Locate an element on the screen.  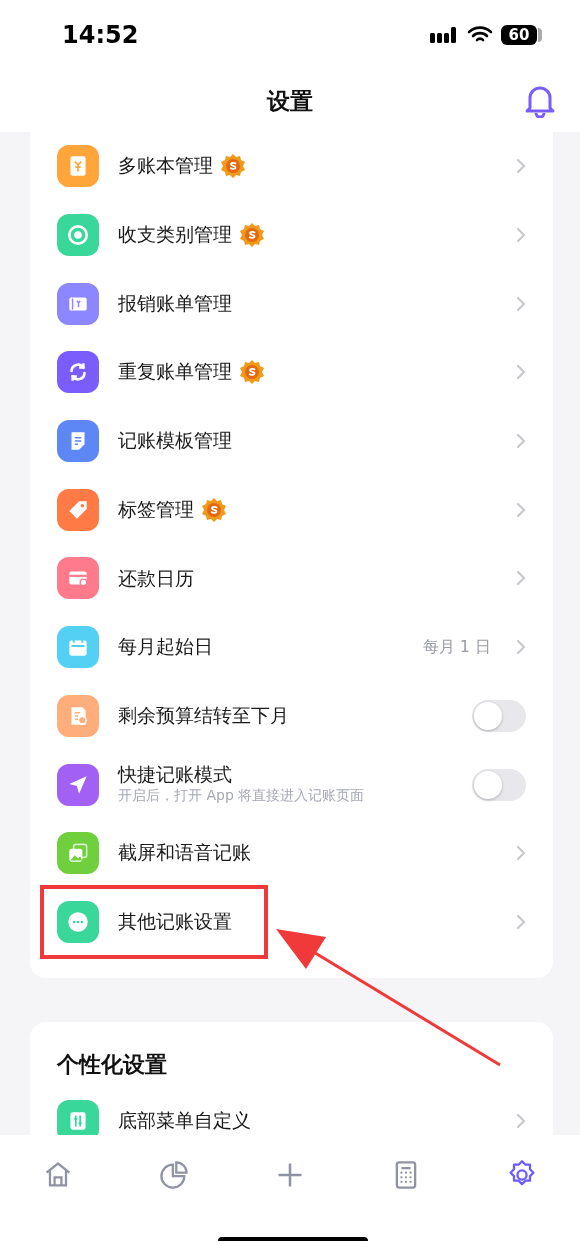
page-title: 设置 is located at coordinates (290, 101).